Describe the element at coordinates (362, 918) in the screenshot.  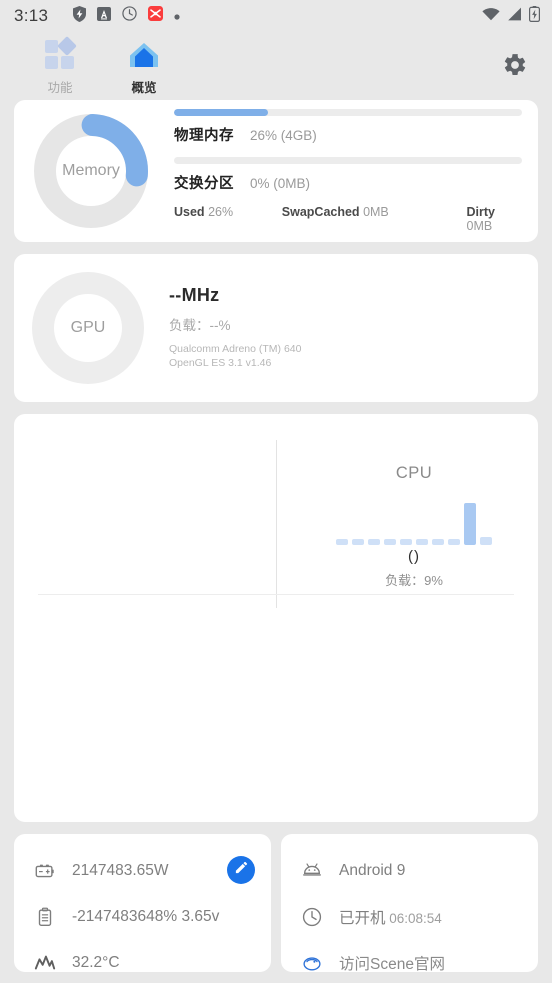
I see `uptime-label: 已开机` at that location.